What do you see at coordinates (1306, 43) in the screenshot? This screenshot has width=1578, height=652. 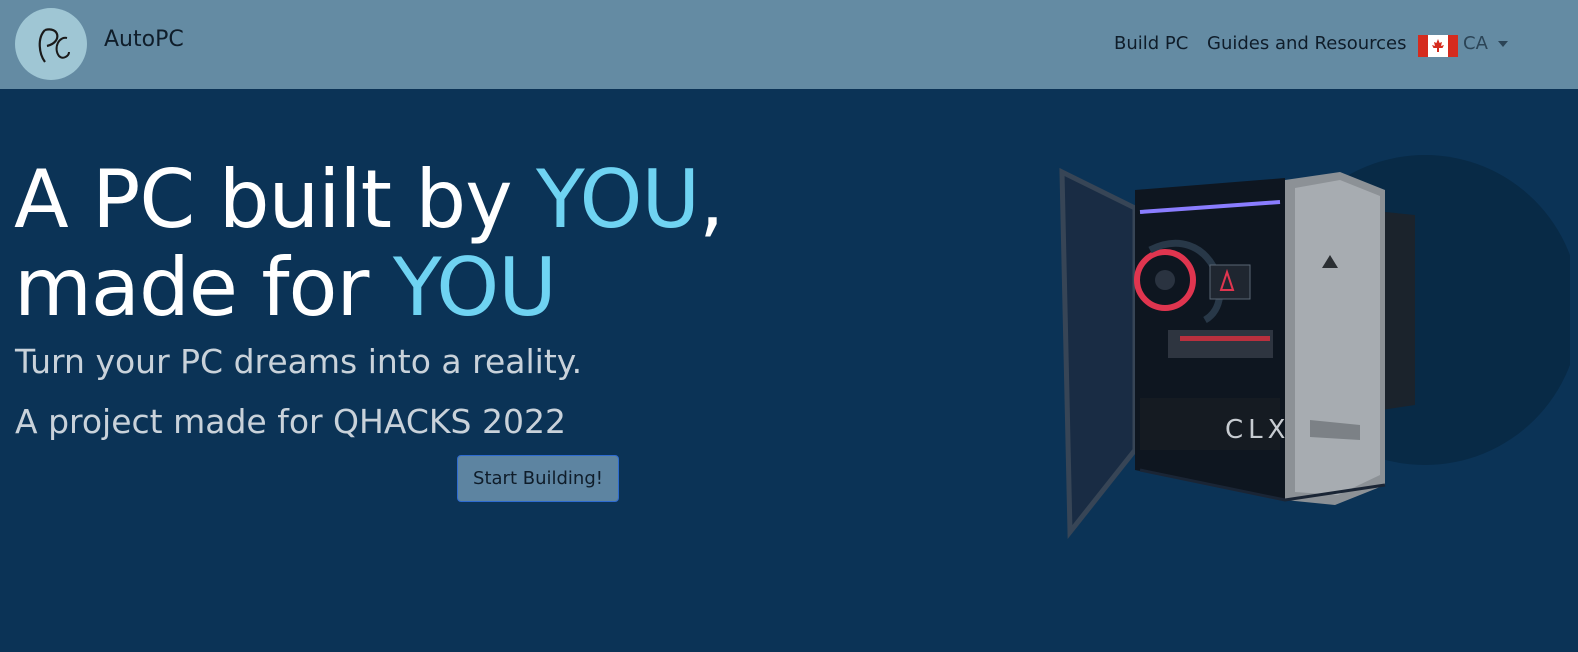 I see `nav-guides-resources: Guides and Resources` at bounding box center [1306, 43].